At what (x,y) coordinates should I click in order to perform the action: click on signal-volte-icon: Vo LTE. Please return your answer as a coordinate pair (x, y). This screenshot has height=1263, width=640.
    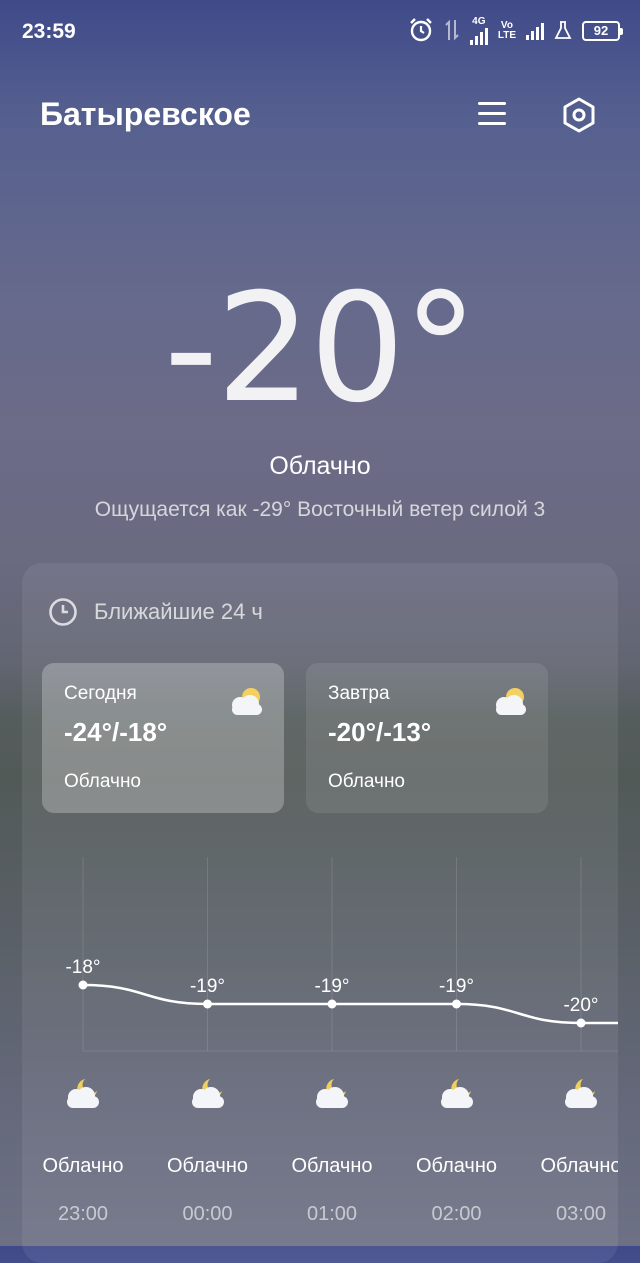
    Looking at the image, I should click on (507, 31).